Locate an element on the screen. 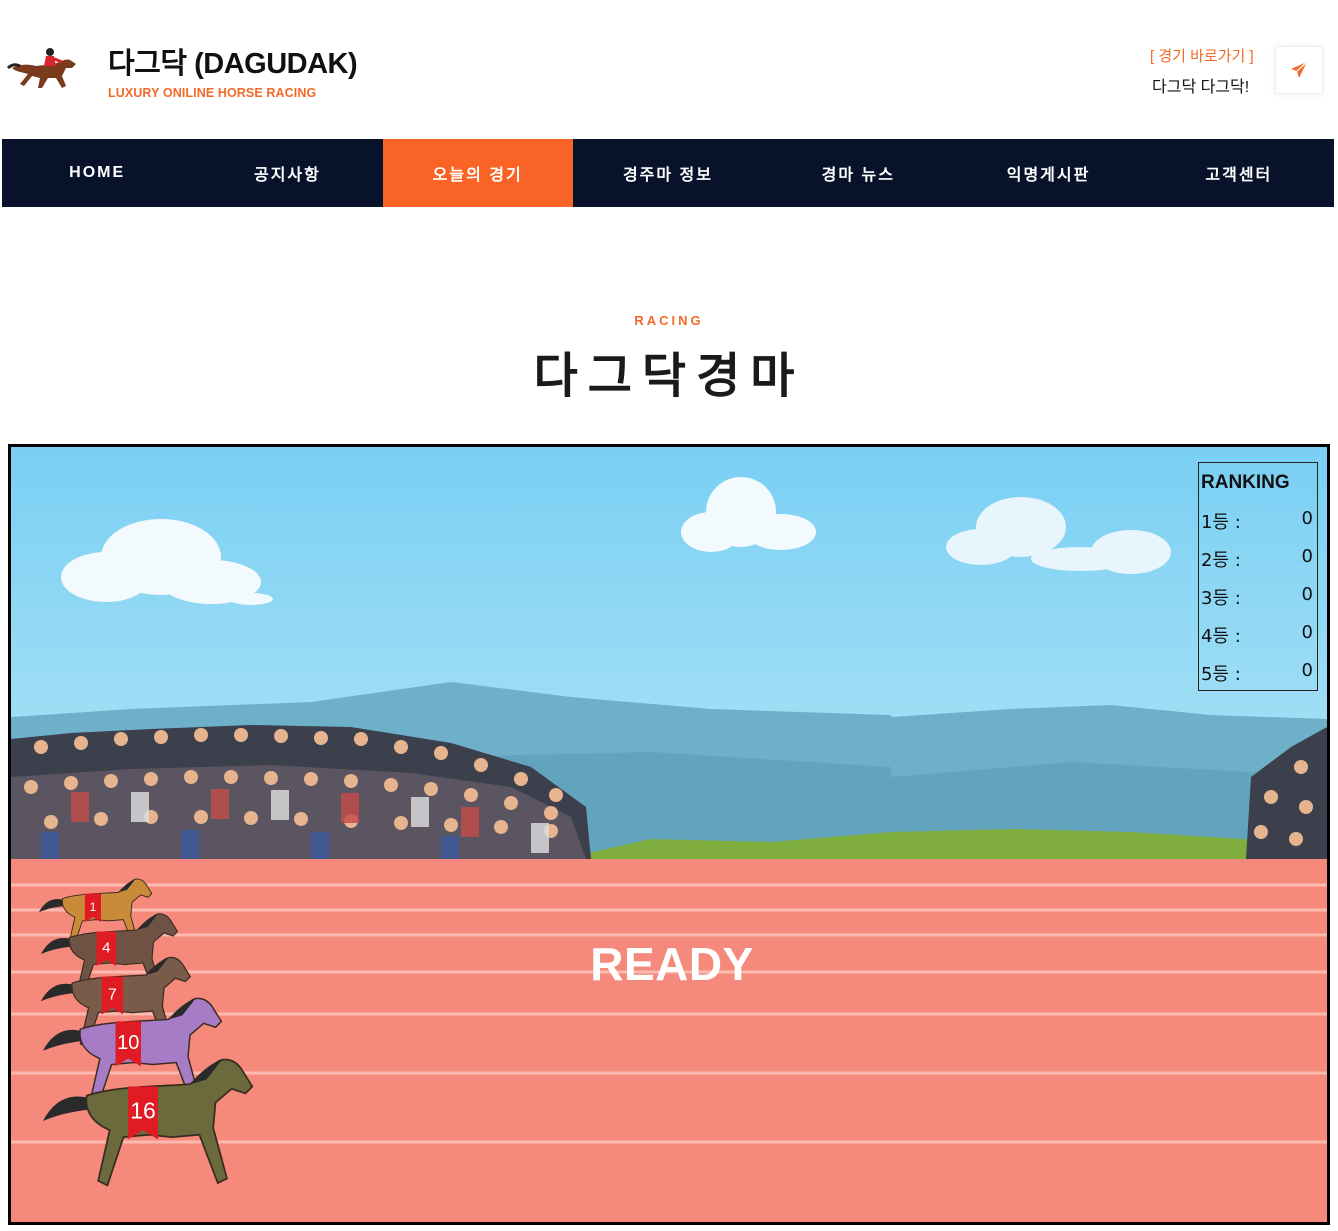  race-shortcut-subtext: 다그닥 다그닥! is located at coordinates (1201, 87).